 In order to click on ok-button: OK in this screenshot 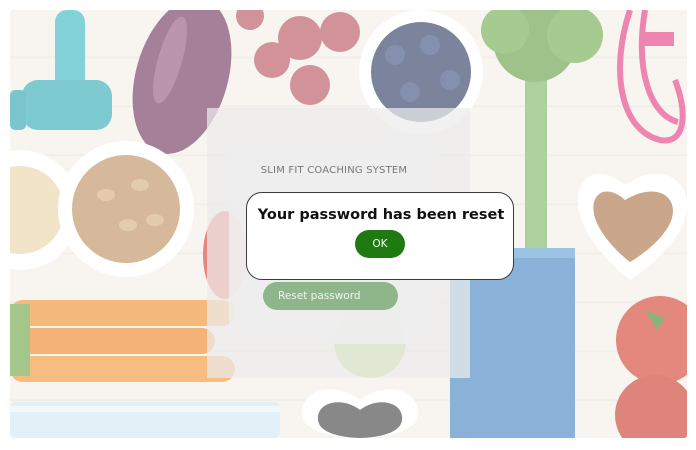, I will do `click(380, 244)`.